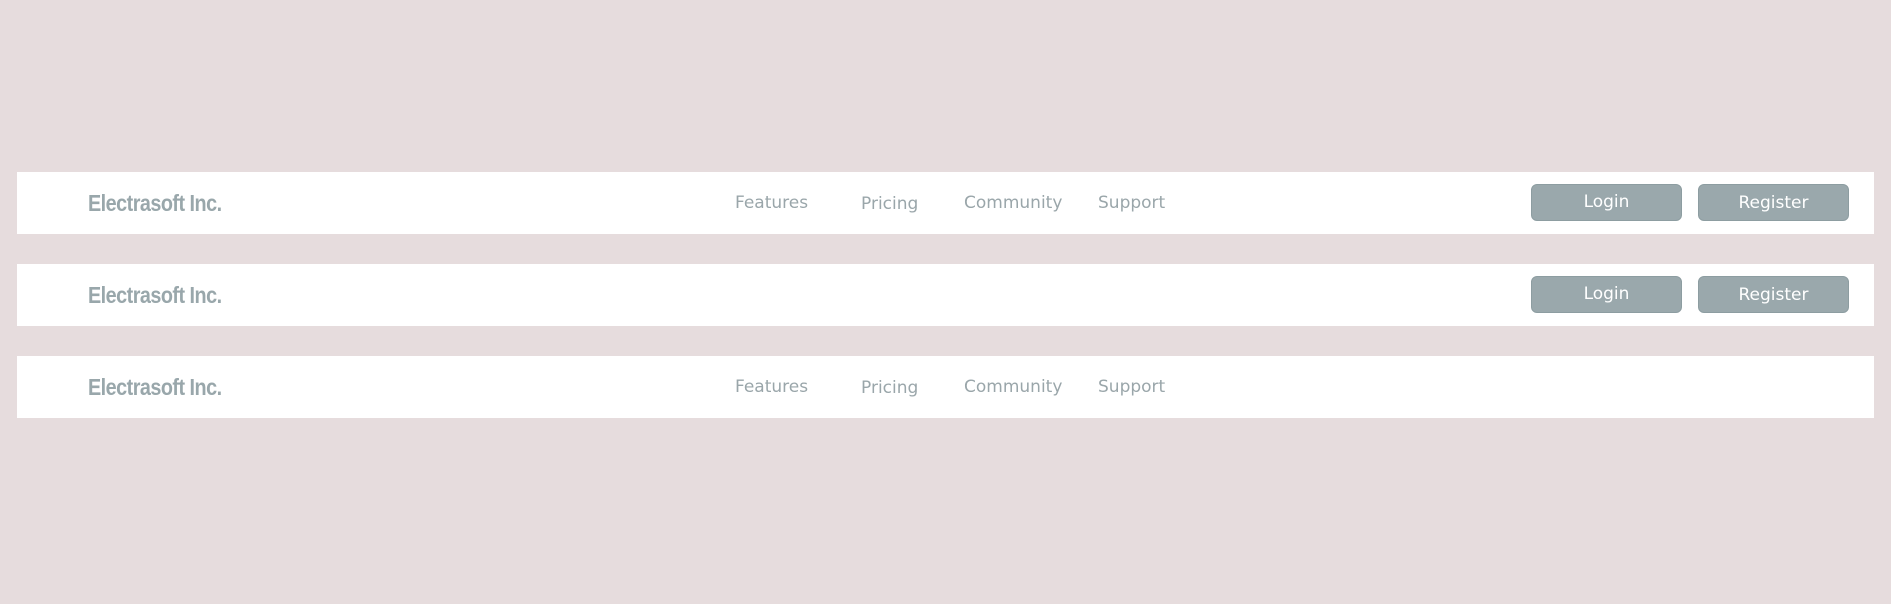 Image resolution: width=1891 pixels, height=604 pixels. I want to click on nav-links: Features Pricing Community Support, so click(945, 387).